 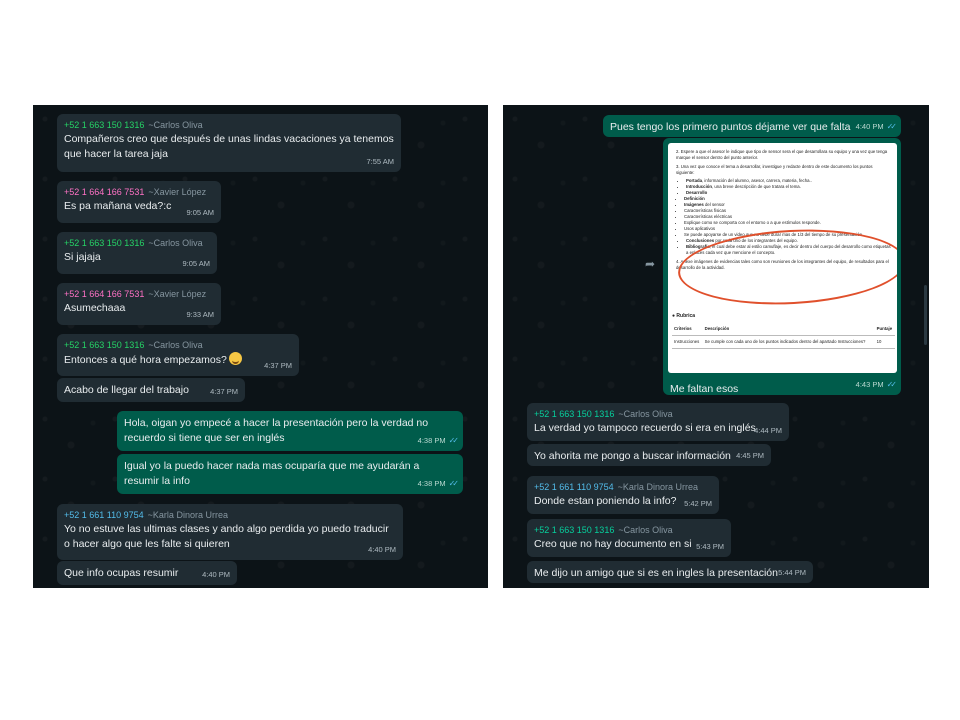 What do you see at coordinates (704, 389) in the screenshot?
I see `image-caption: Me faltan esos` at bounding box center [704, 389].